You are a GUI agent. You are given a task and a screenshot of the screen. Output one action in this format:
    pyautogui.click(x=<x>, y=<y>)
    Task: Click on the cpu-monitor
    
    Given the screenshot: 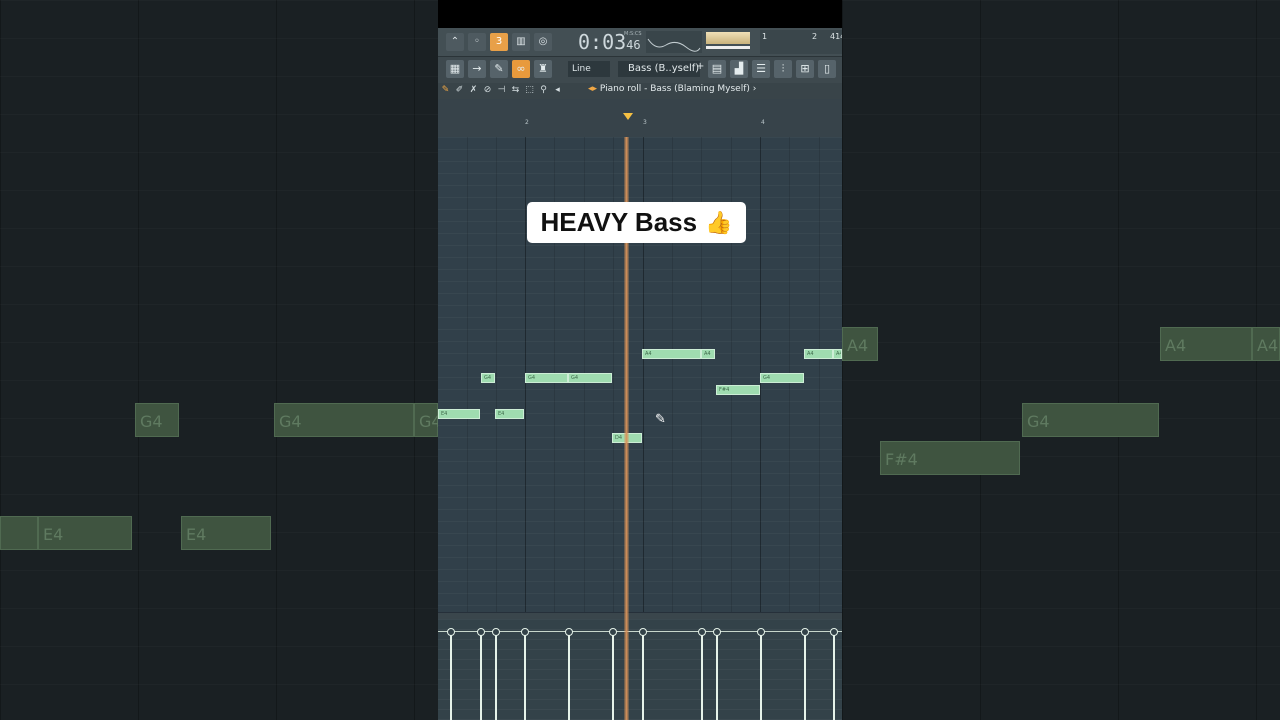 What is the action you would take?
    pyautogui.click(x=674, y=42)
    